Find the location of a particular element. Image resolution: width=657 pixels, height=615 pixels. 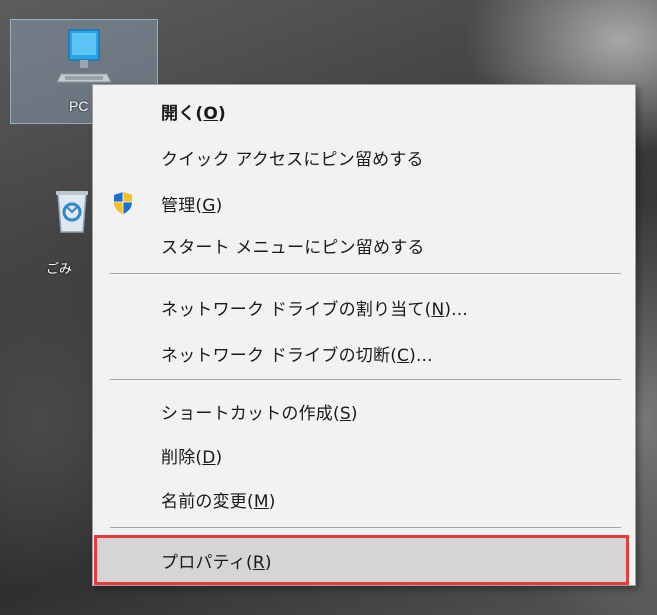

menu-item-label: プロパティ( is located at coordinates (207, 562).